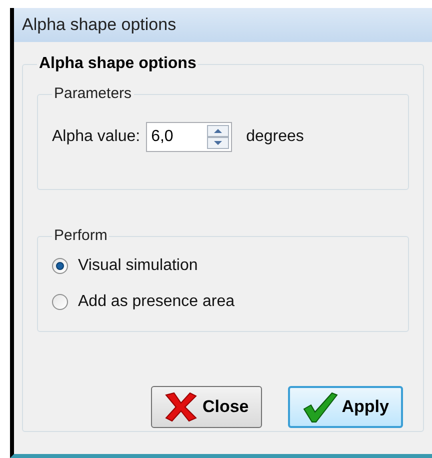  Describe the element at coordinates (320, 407) in the screenshot. I see `checkmark-icon` at that location.